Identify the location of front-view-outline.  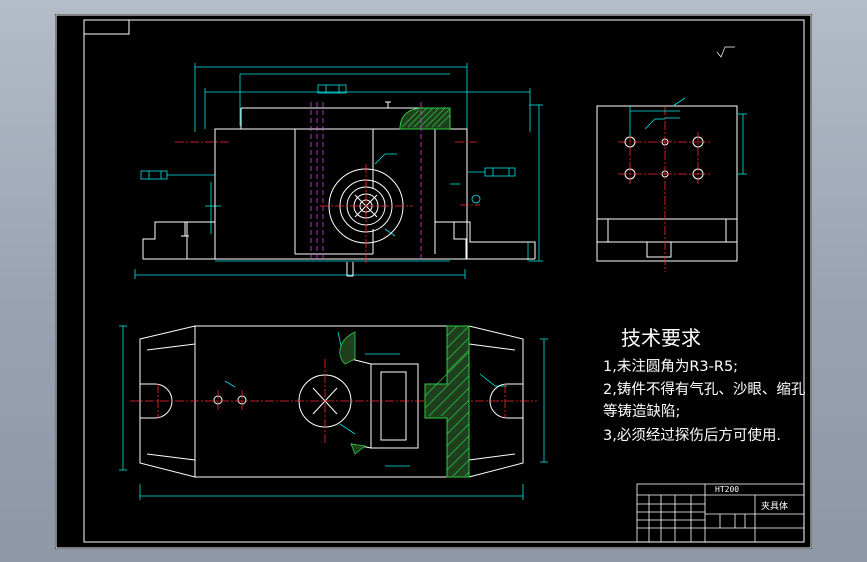
(339, 189).